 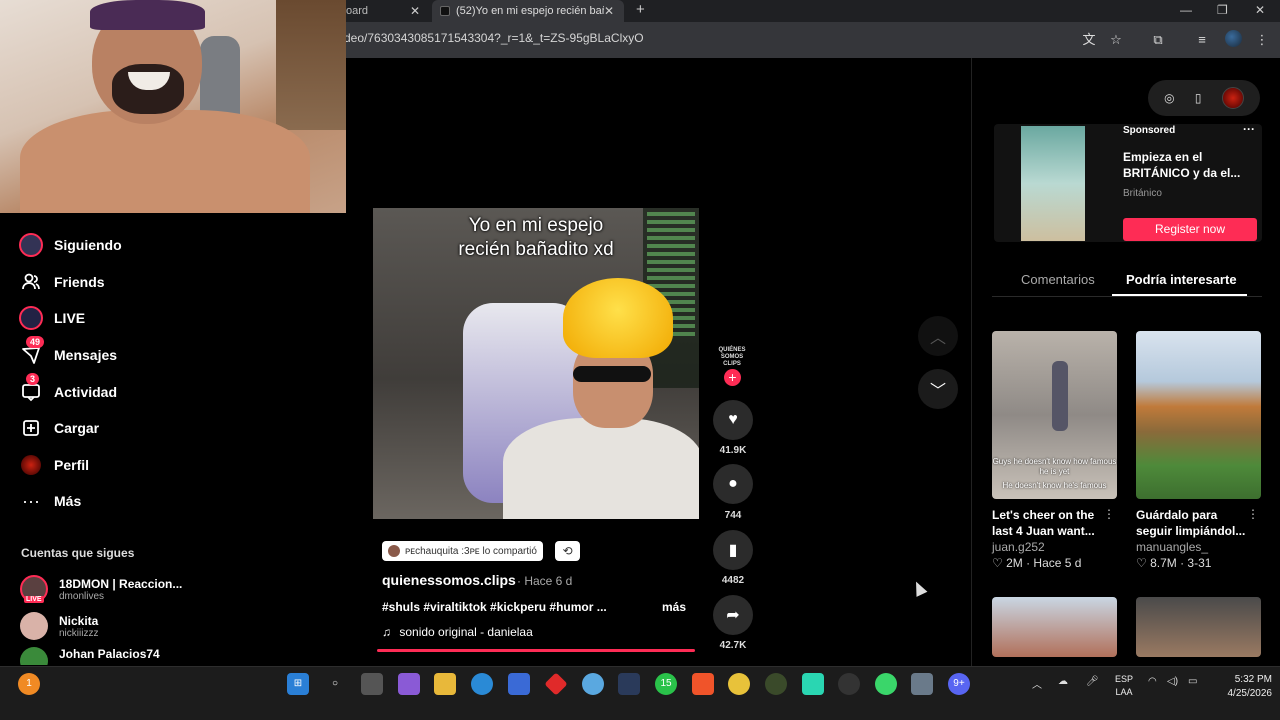 I want to click on app-green-icon, so click(x=813, y=684).